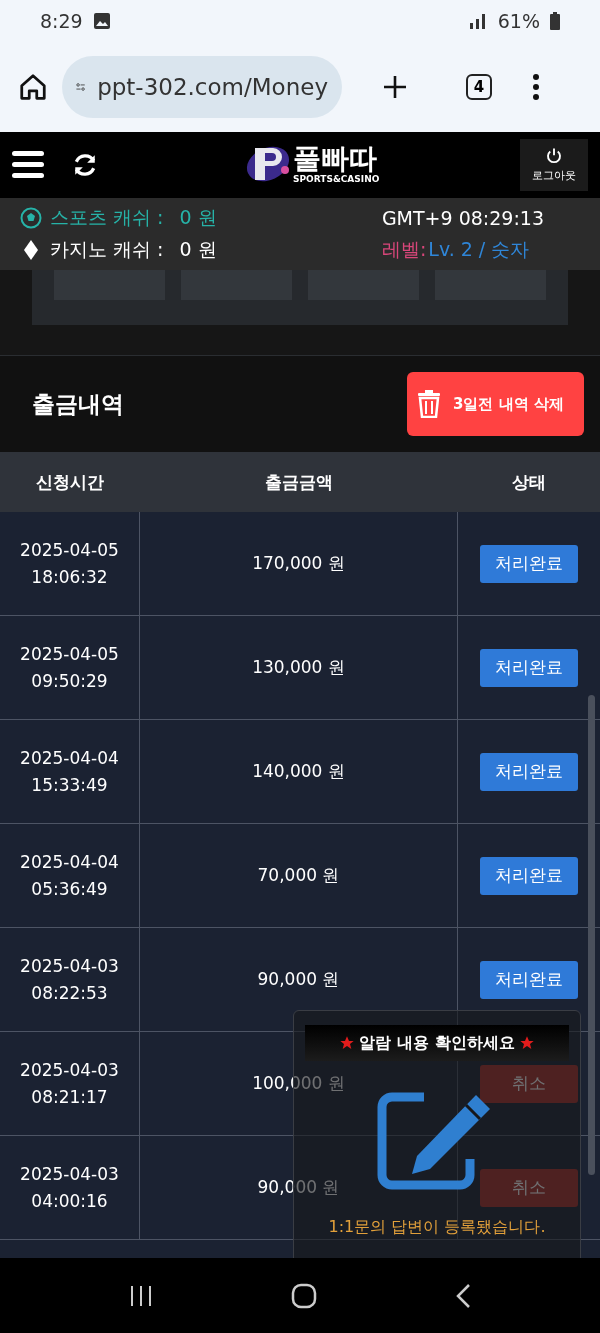 This screenshot has height=1333, width=600. I want to click on battery-level: 61%, so click(518, 21).